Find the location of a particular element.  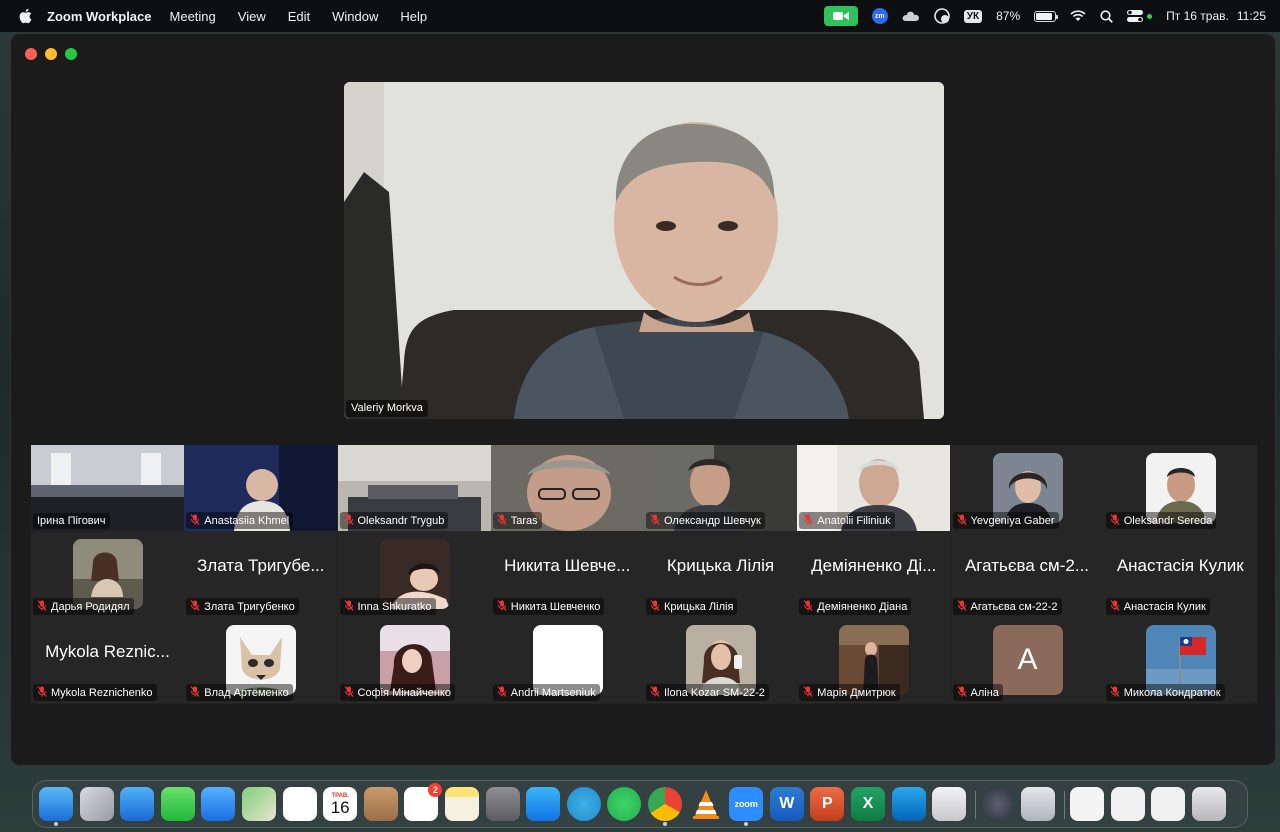

participant-name-tag: Олександр Шевчук is located at coordinates (705, 520).